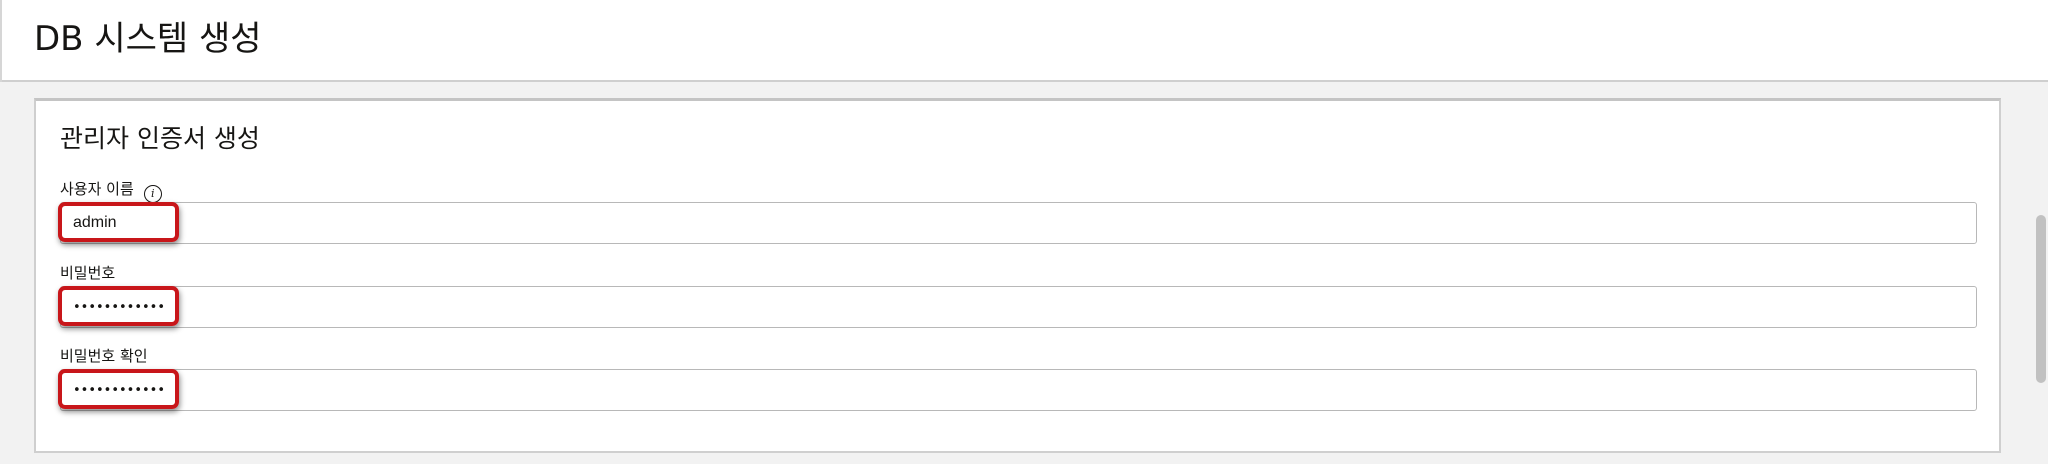 The image size is (2048, 464). I want to click on username-value: admin, so click(95, 222).